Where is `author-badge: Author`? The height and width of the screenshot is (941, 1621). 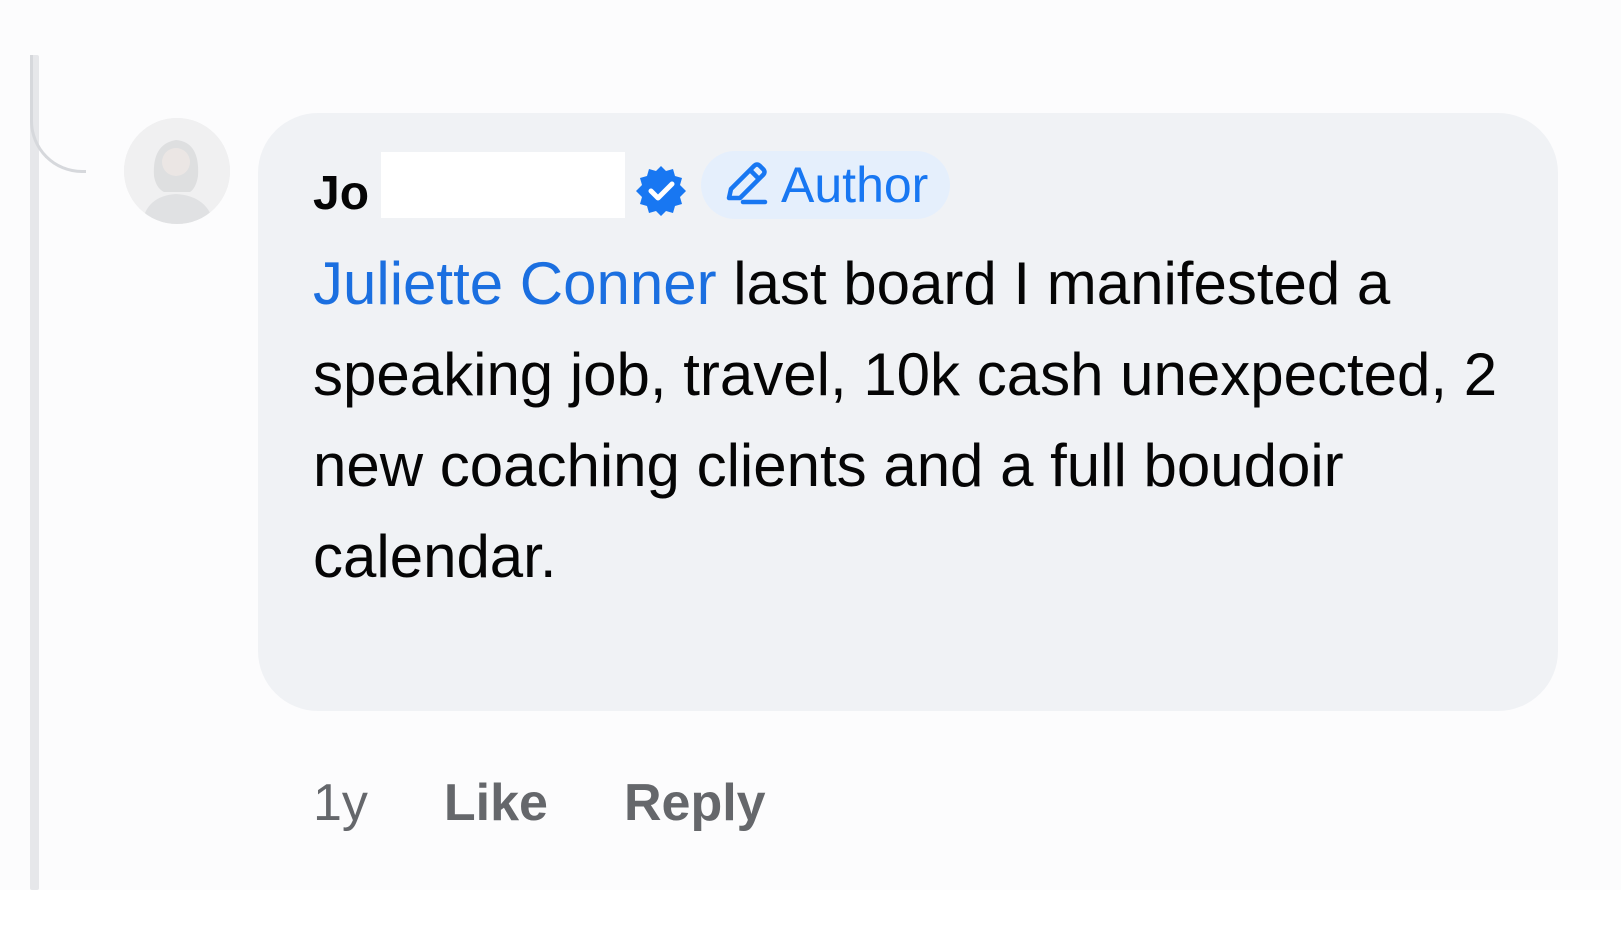
author-badge: Author is located at coordinates (826, 185).